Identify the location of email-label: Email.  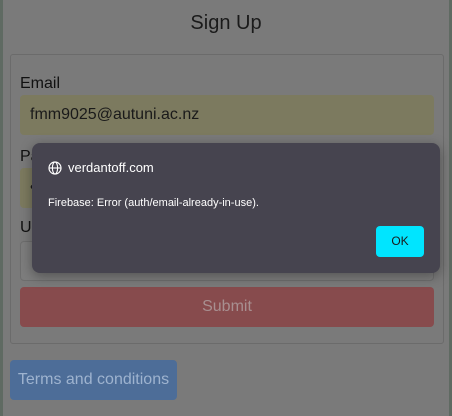
(40, 83).